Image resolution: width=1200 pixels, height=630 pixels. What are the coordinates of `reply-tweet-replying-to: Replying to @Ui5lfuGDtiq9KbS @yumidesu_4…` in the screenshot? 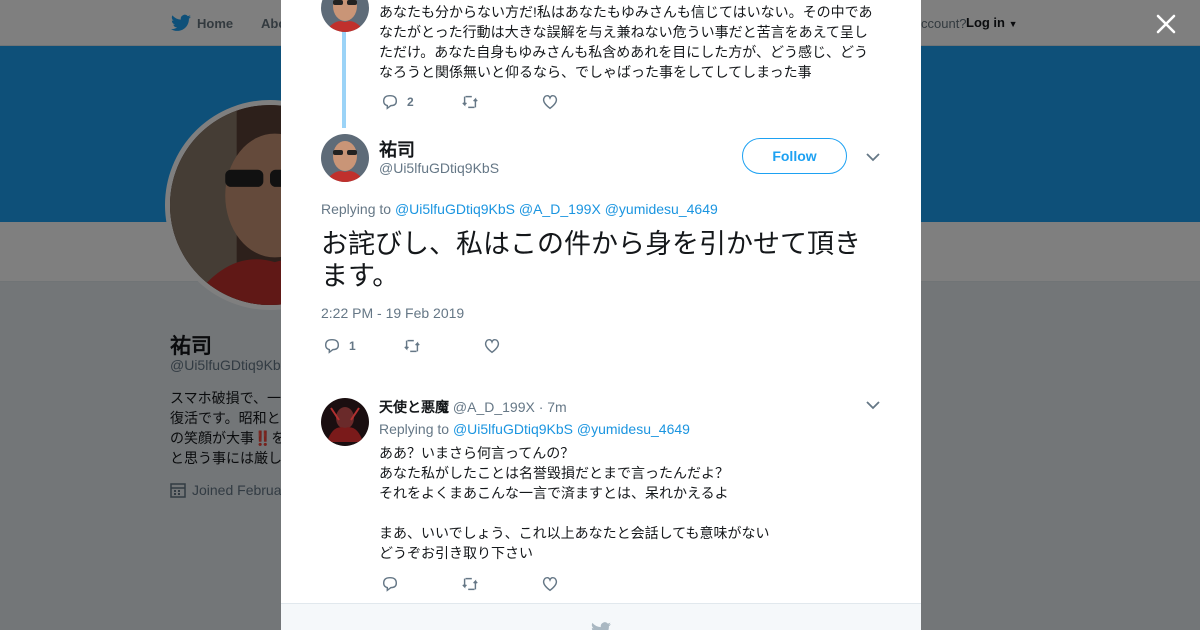 It's located at (534, 429).